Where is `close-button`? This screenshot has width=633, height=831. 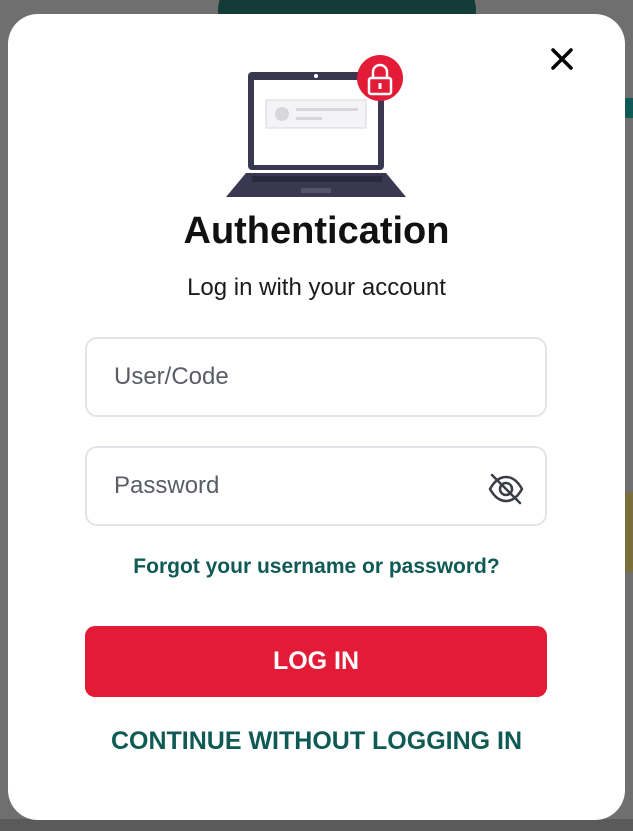
close-button is located at coordinates (562, 59).